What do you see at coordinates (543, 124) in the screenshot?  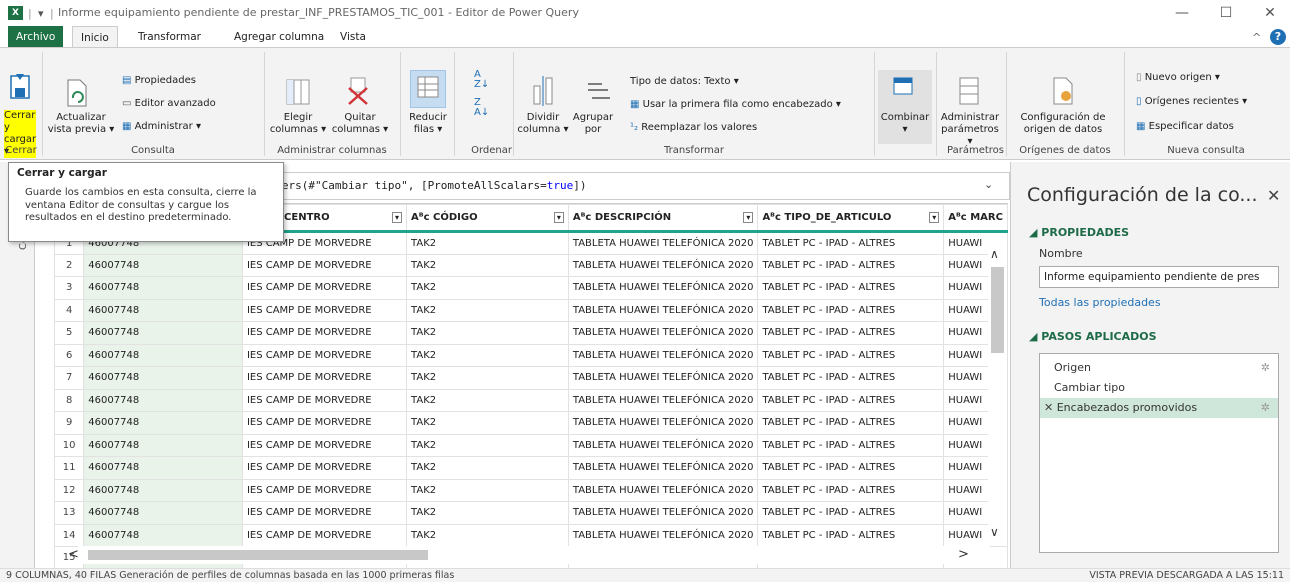 I see `split-column-button: Dividir columna ▾` at bounding box center [543, 124].